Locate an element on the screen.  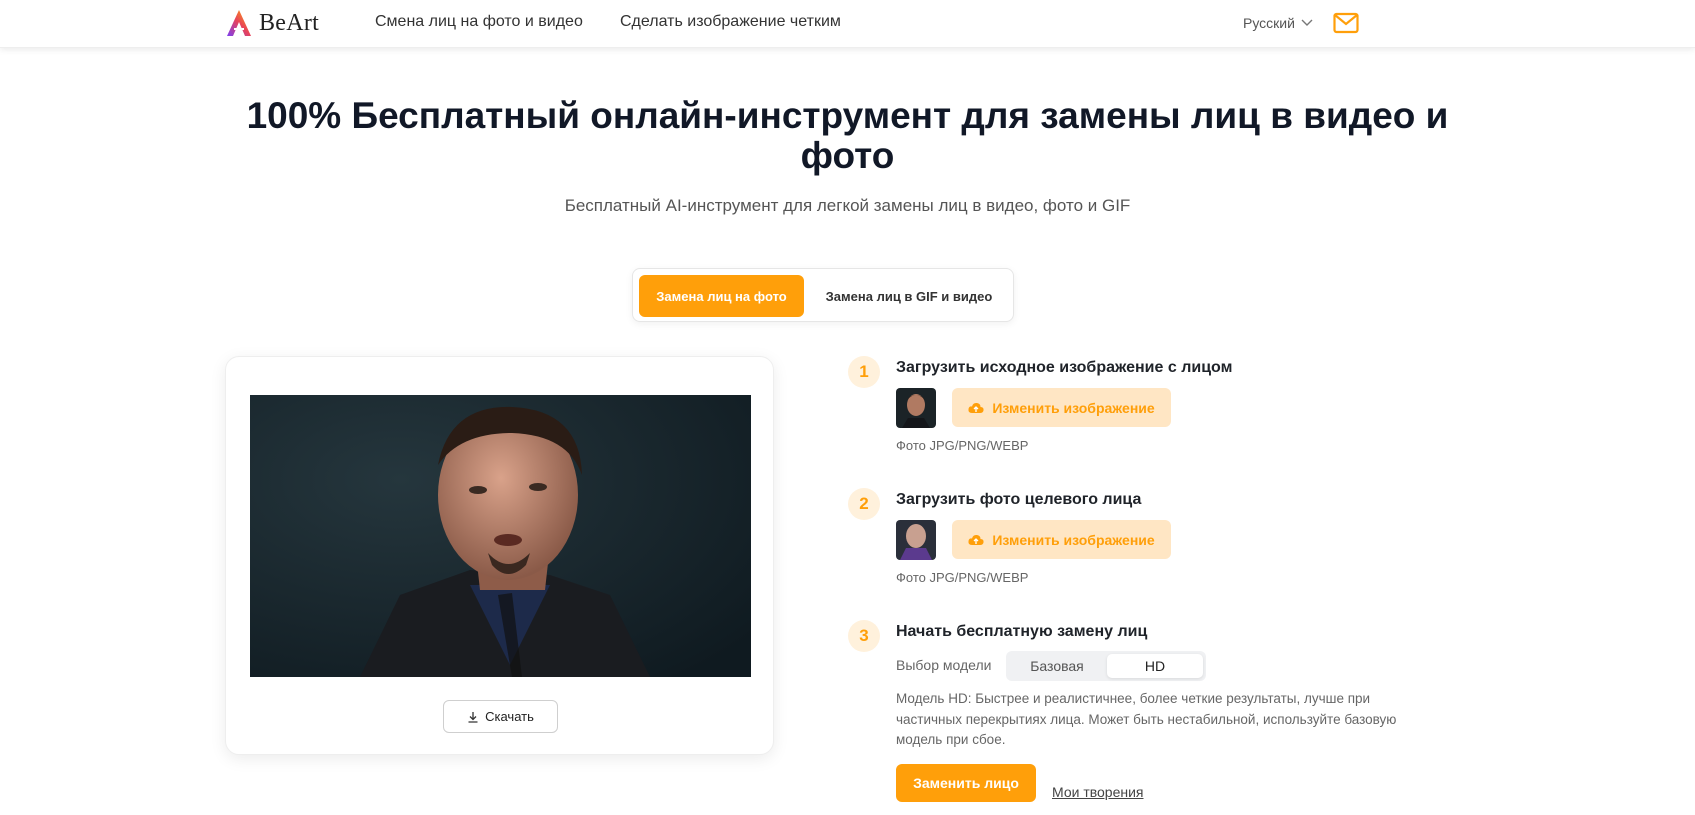
step-2-format-hint: Фото JPG/PNG/WEBP is located at coordinates (962, 577).